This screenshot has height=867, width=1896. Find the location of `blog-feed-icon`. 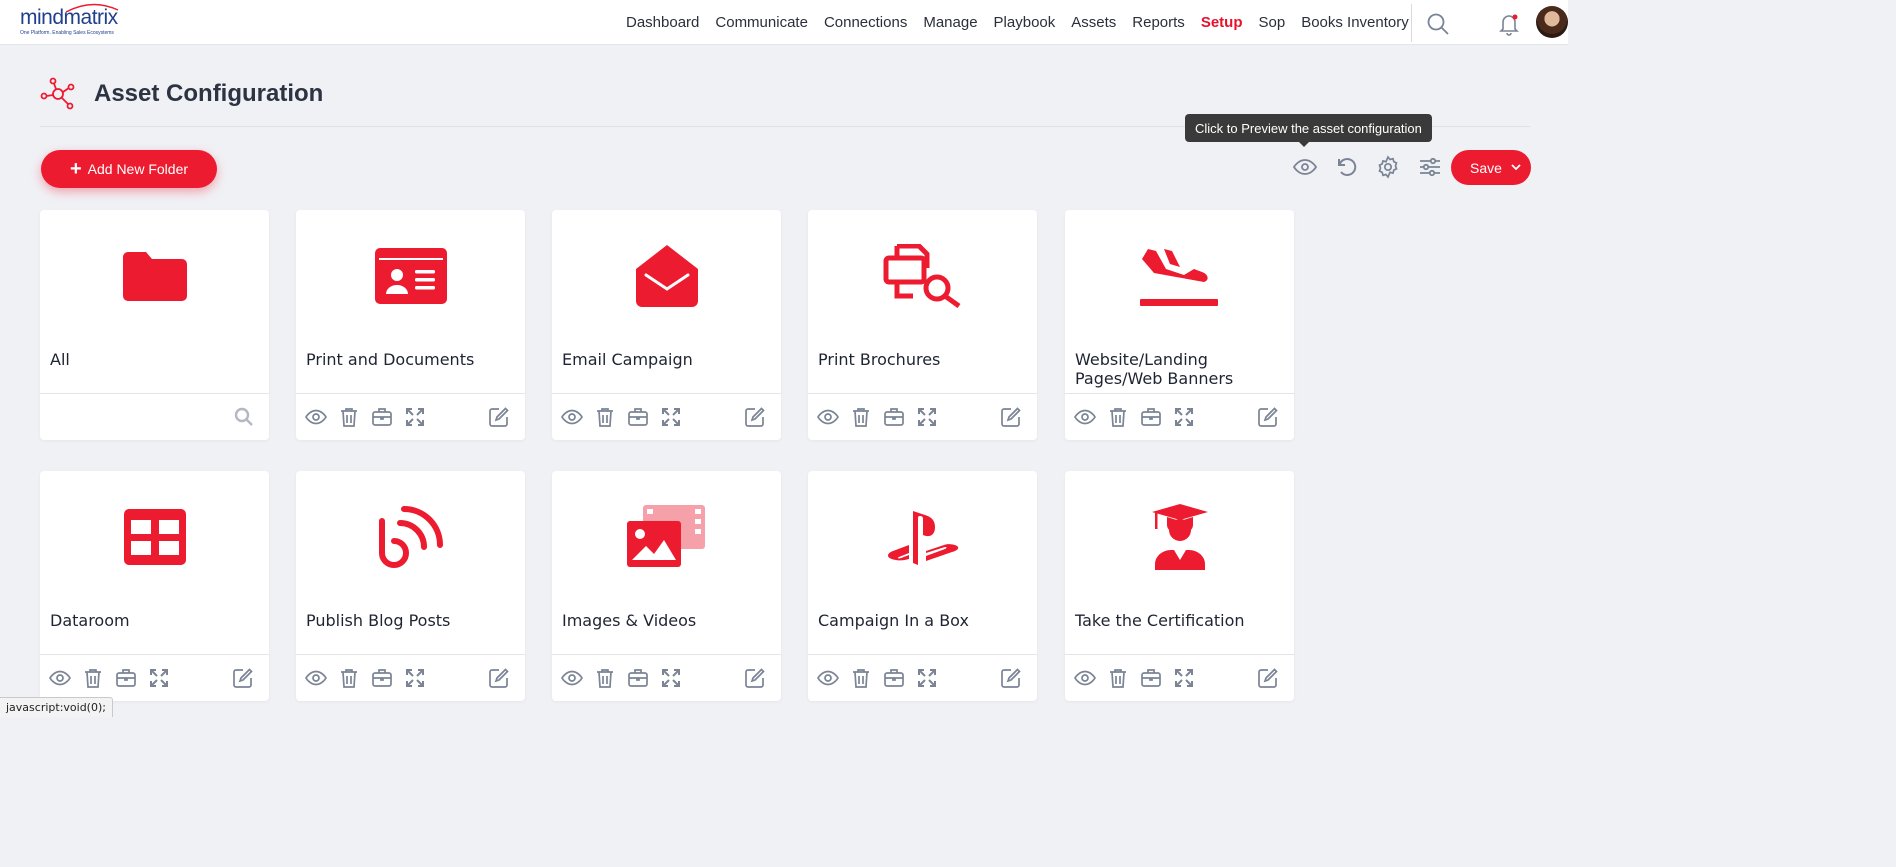

blog-feed-icon is located at coordinates (410, 537).